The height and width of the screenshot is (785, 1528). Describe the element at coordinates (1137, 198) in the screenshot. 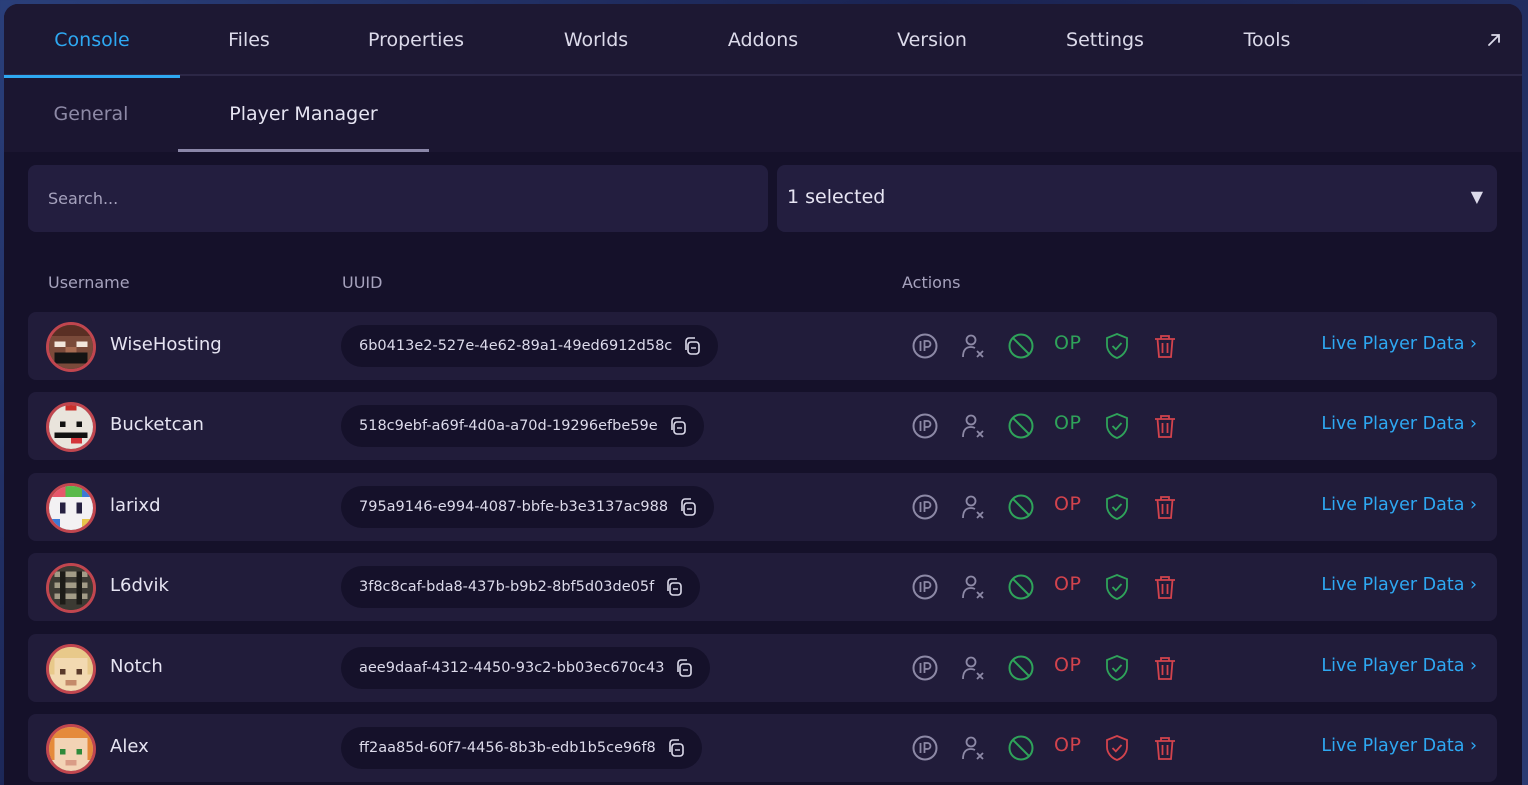

I see `filter-select: 1 selected ▼` at that location.